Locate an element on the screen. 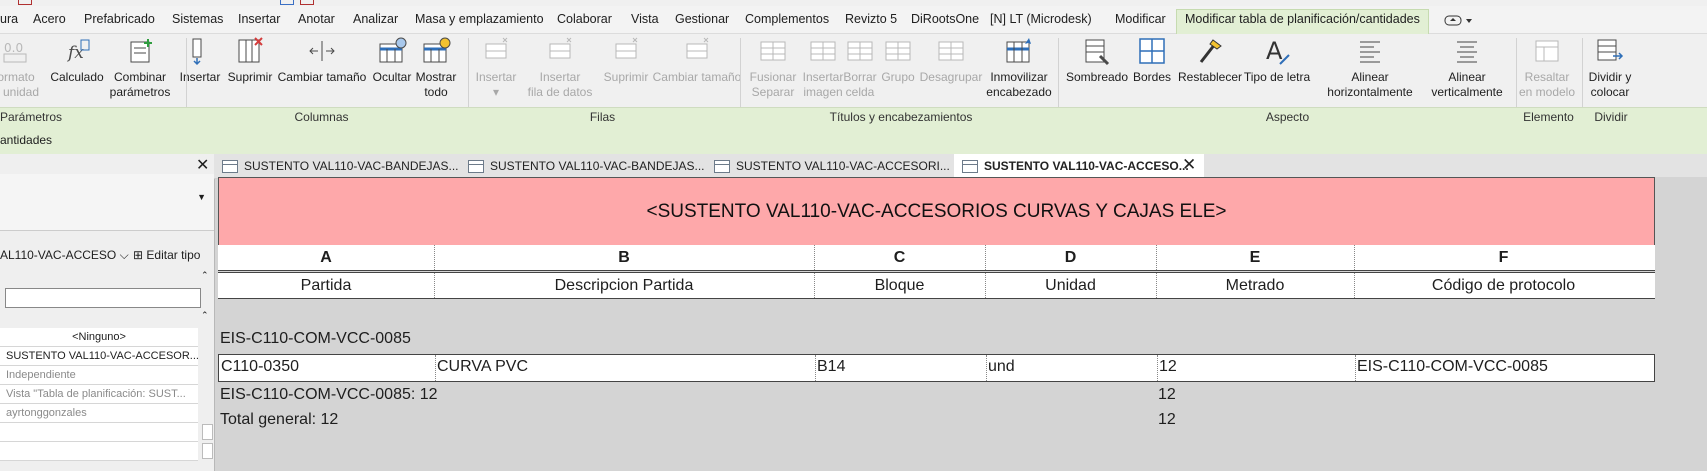 The width and height of the screenshot is (1707, 471). view-tab-active: SUSTENTO VAL110-VAC-ACCESO... ✕ is located at coordinates (1079, 166).